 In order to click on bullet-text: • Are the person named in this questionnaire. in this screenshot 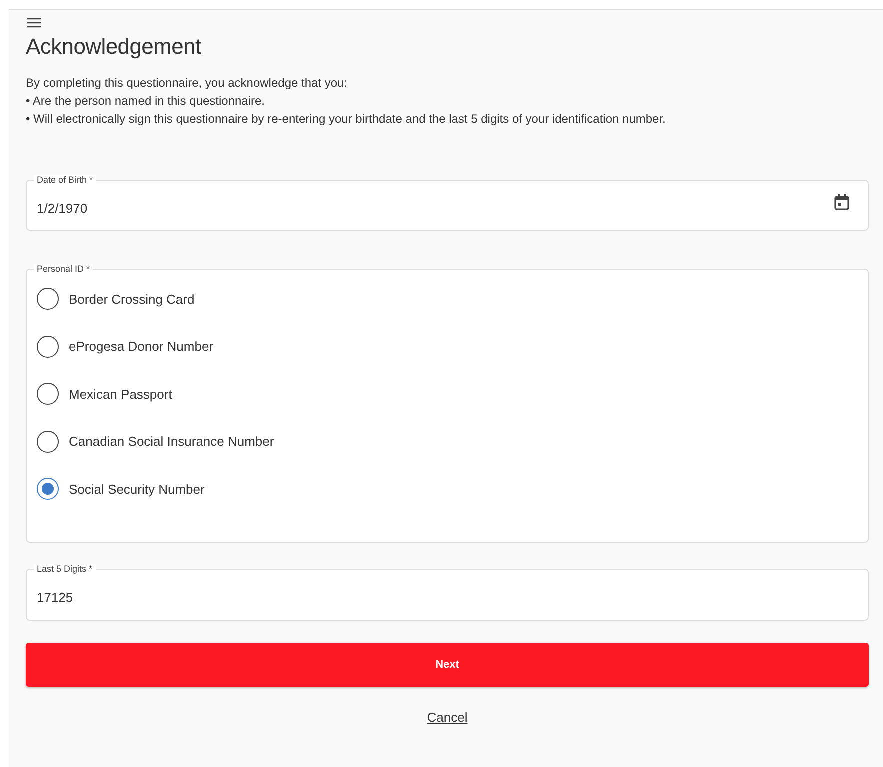, I will do `click(146, 101)`.